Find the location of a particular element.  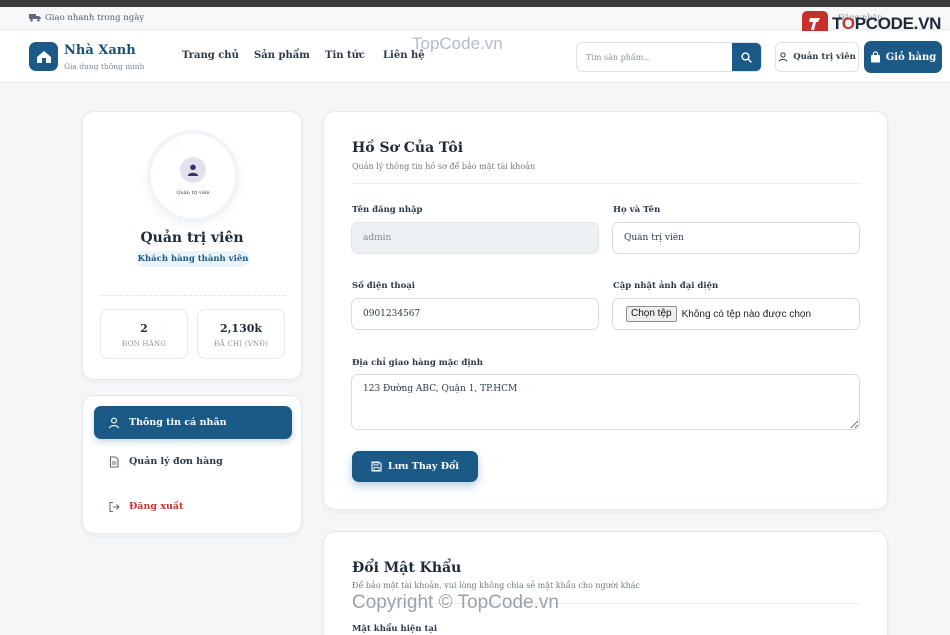

logout-icon is located at coordinates (114, 506).